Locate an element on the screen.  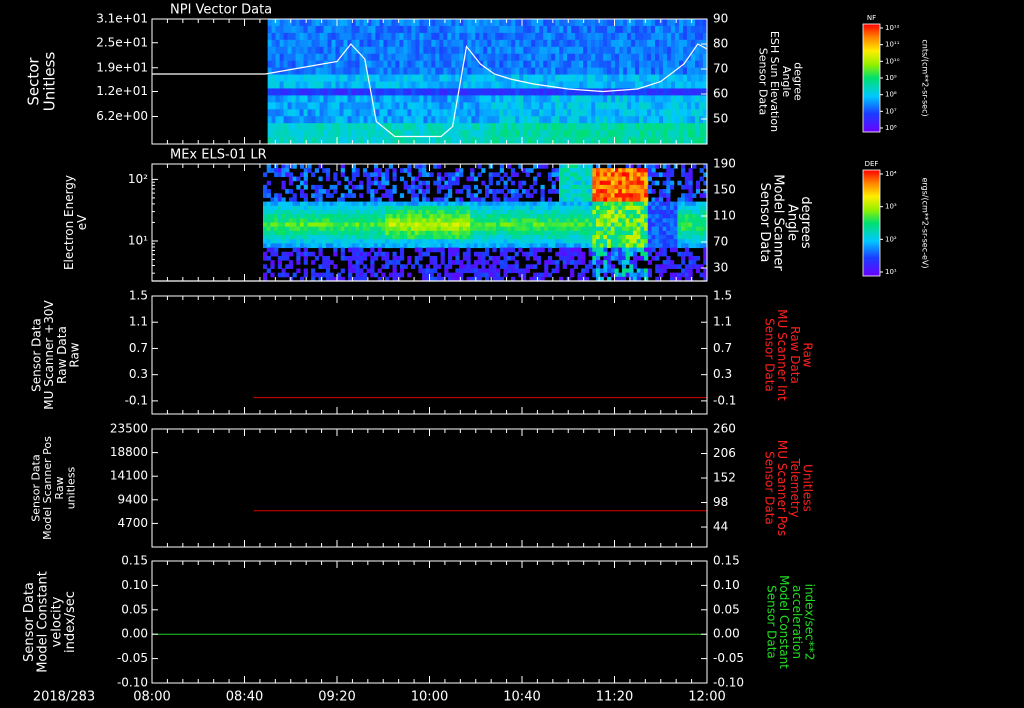
y-axis-label: unitless is located at coordinates (70, 487).